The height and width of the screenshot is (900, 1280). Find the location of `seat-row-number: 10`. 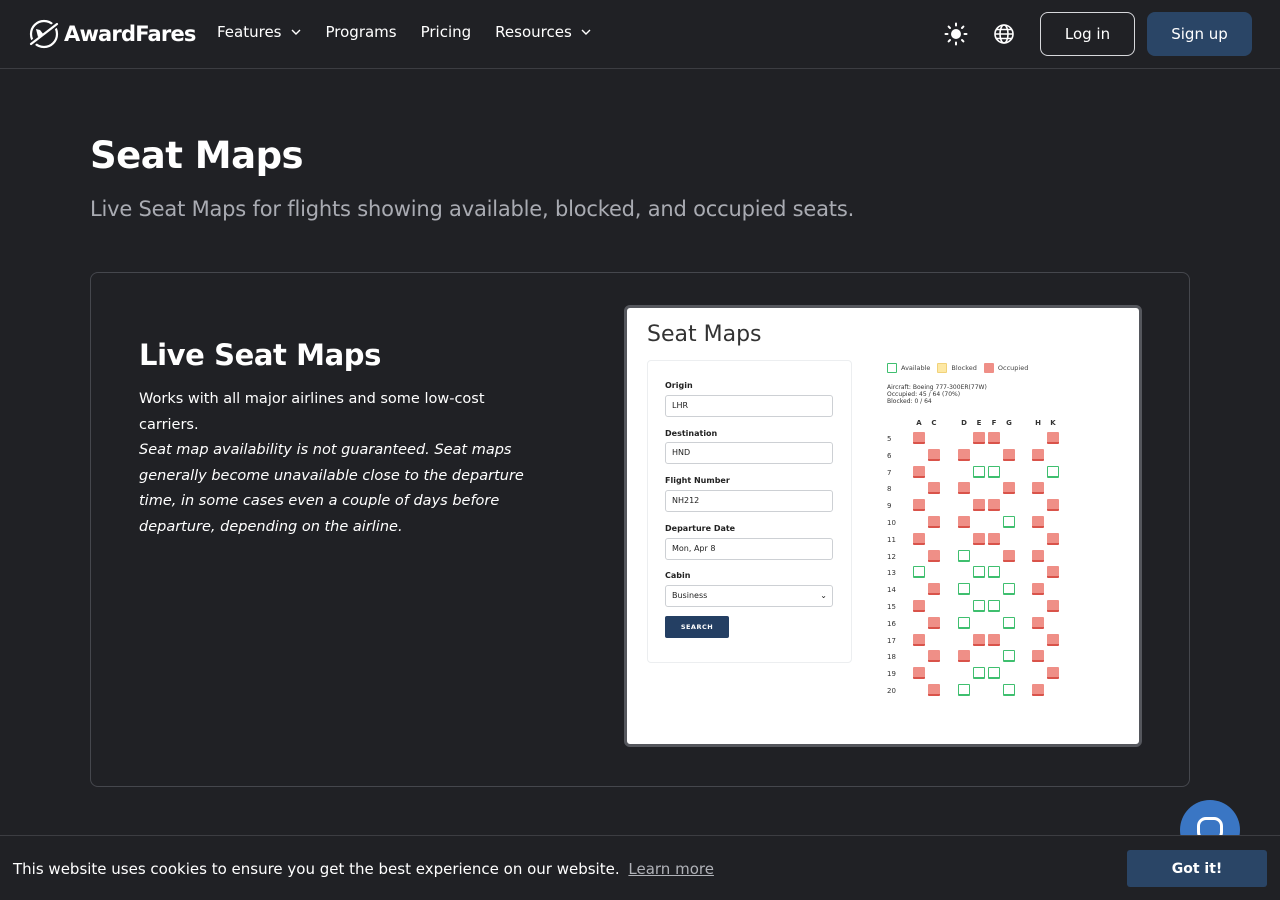

seat-row-number: 10 is located at coordinates (891, 523).